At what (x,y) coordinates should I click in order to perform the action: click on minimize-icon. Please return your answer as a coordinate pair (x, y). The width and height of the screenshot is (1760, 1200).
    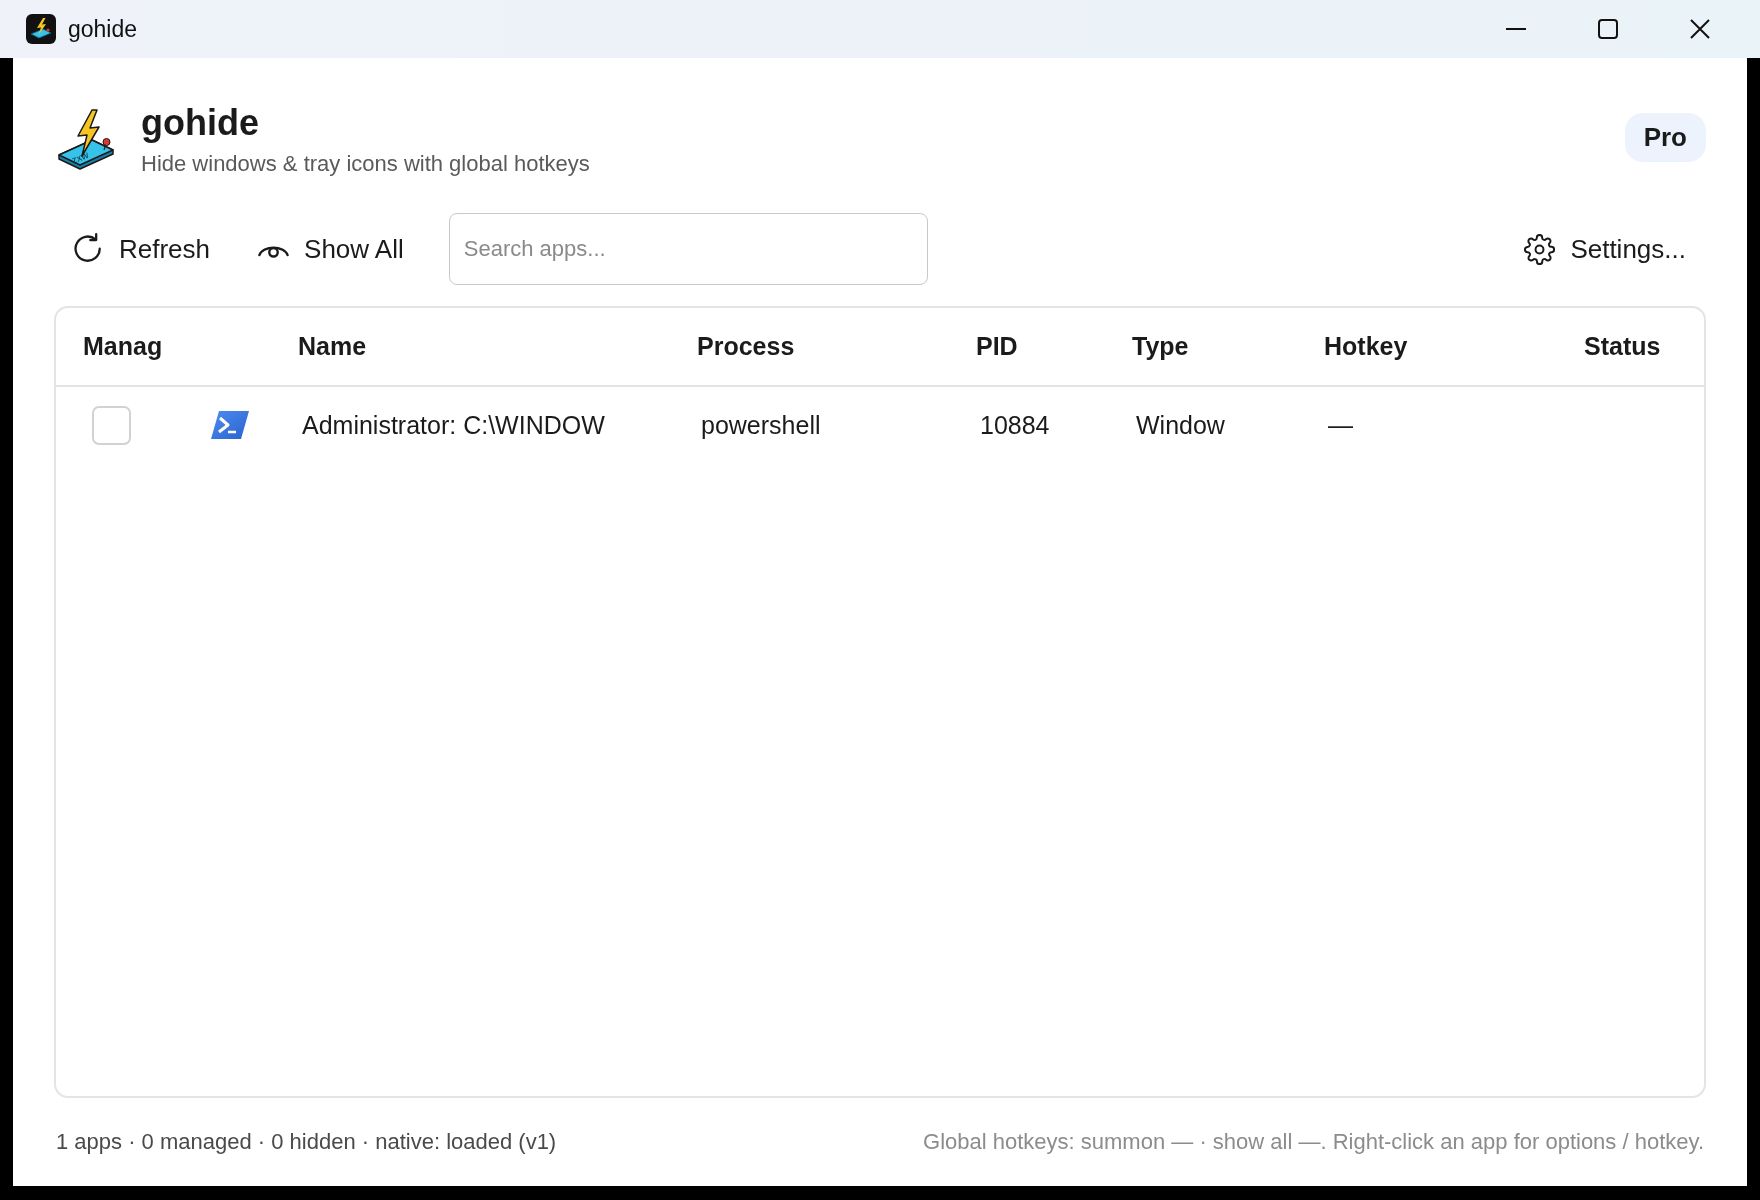
    Looking at the image, I should click on (1516, 29).